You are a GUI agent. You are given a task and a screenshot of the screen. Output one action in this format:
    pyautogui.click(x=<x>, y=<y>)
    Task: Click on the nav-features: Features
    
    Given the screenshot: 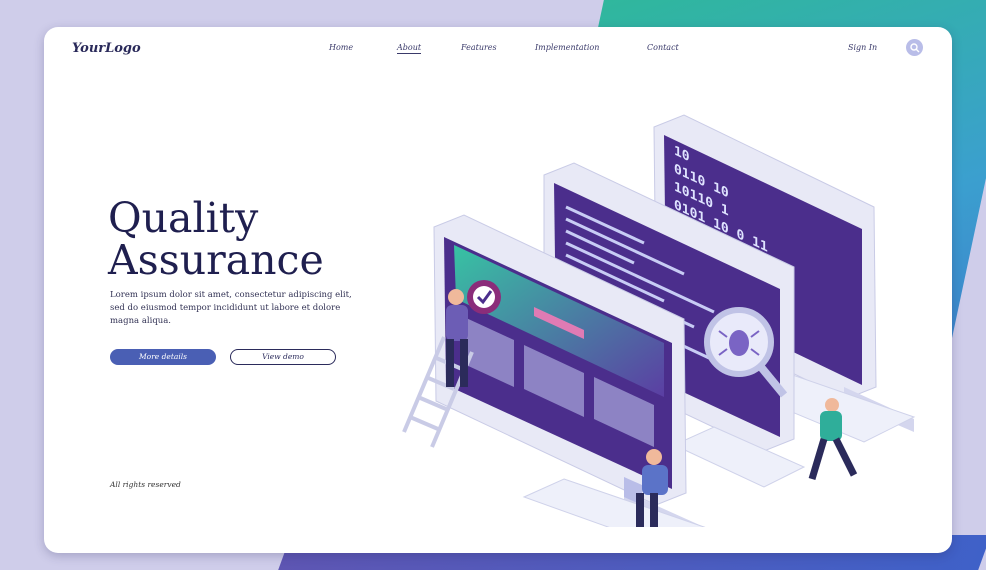 What is the action you would take?
    pyautogui.click(x=498, y=48)
    